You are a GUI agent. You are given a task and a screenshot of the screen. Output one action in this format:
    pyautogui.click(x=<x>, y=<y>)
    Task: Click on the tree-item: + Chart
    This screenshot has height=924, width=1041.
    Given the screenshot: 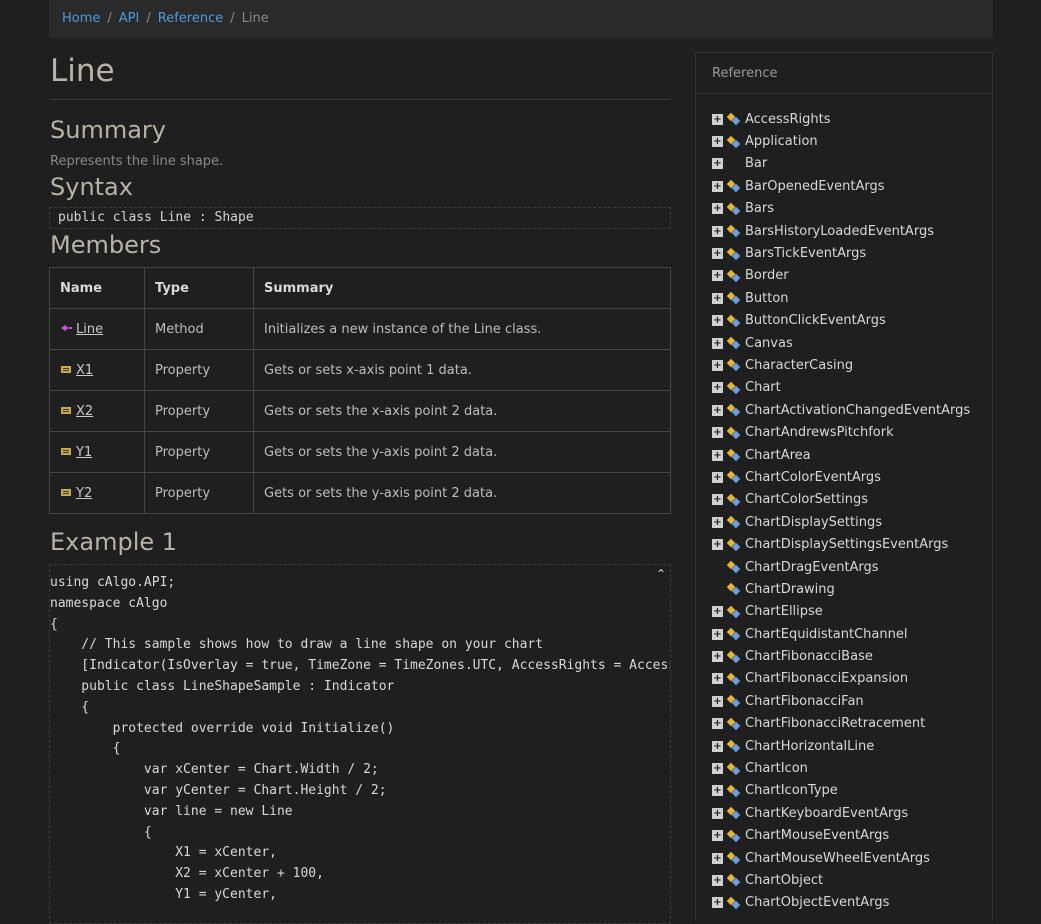 What is the action you would take?
    pyautogui.click(x=852, y=388)
    